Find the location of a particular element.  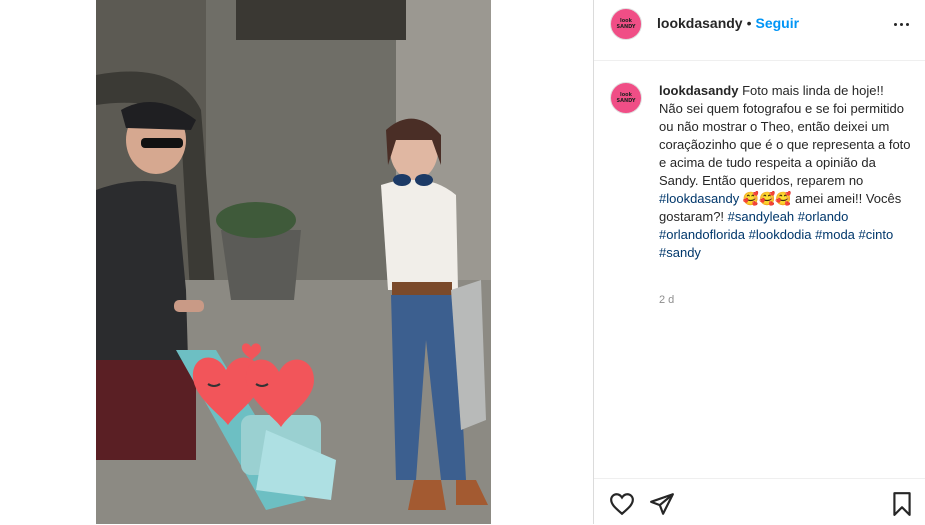

heart-icon is located at coordinates (622, 504).